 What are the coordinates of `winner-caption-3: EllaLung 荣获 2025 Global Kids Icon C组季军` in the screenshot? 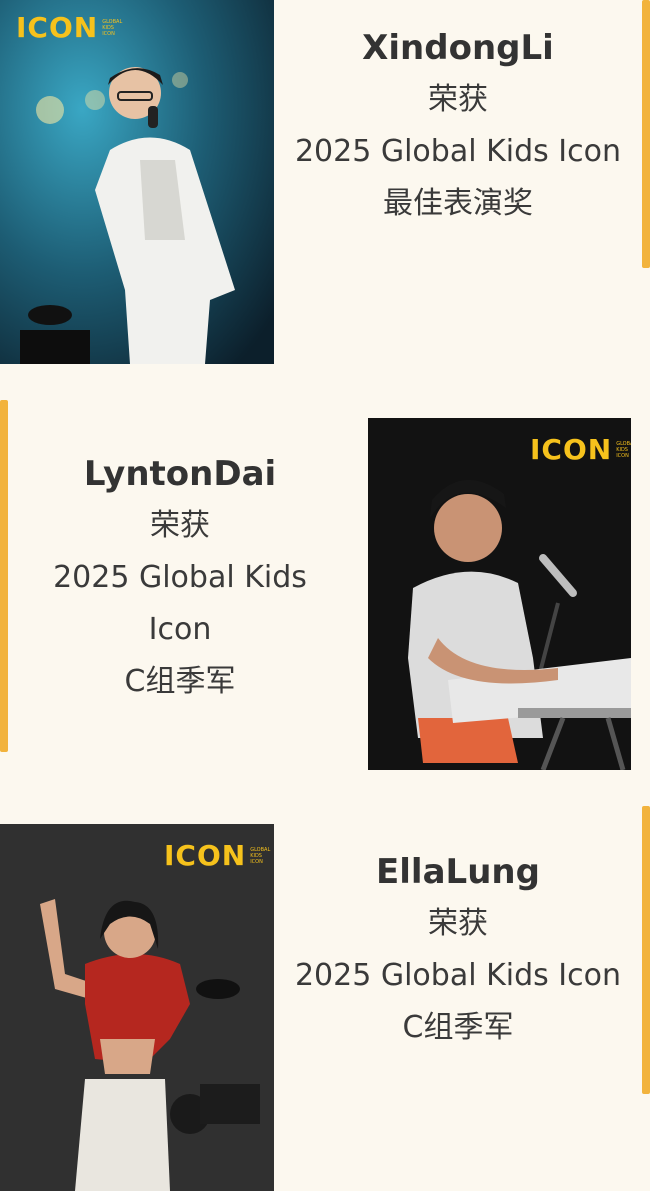 It's located at (458, 950).